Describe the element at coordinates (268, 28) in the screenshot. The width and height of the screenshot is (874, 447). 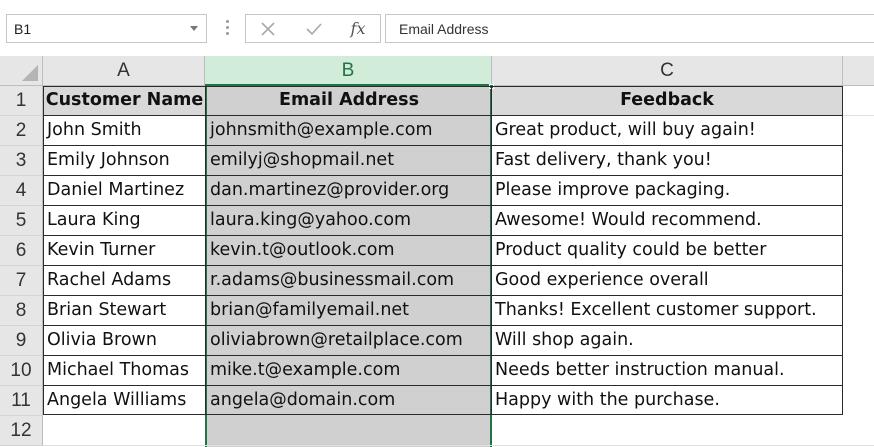
I see `close-icon` at that location.